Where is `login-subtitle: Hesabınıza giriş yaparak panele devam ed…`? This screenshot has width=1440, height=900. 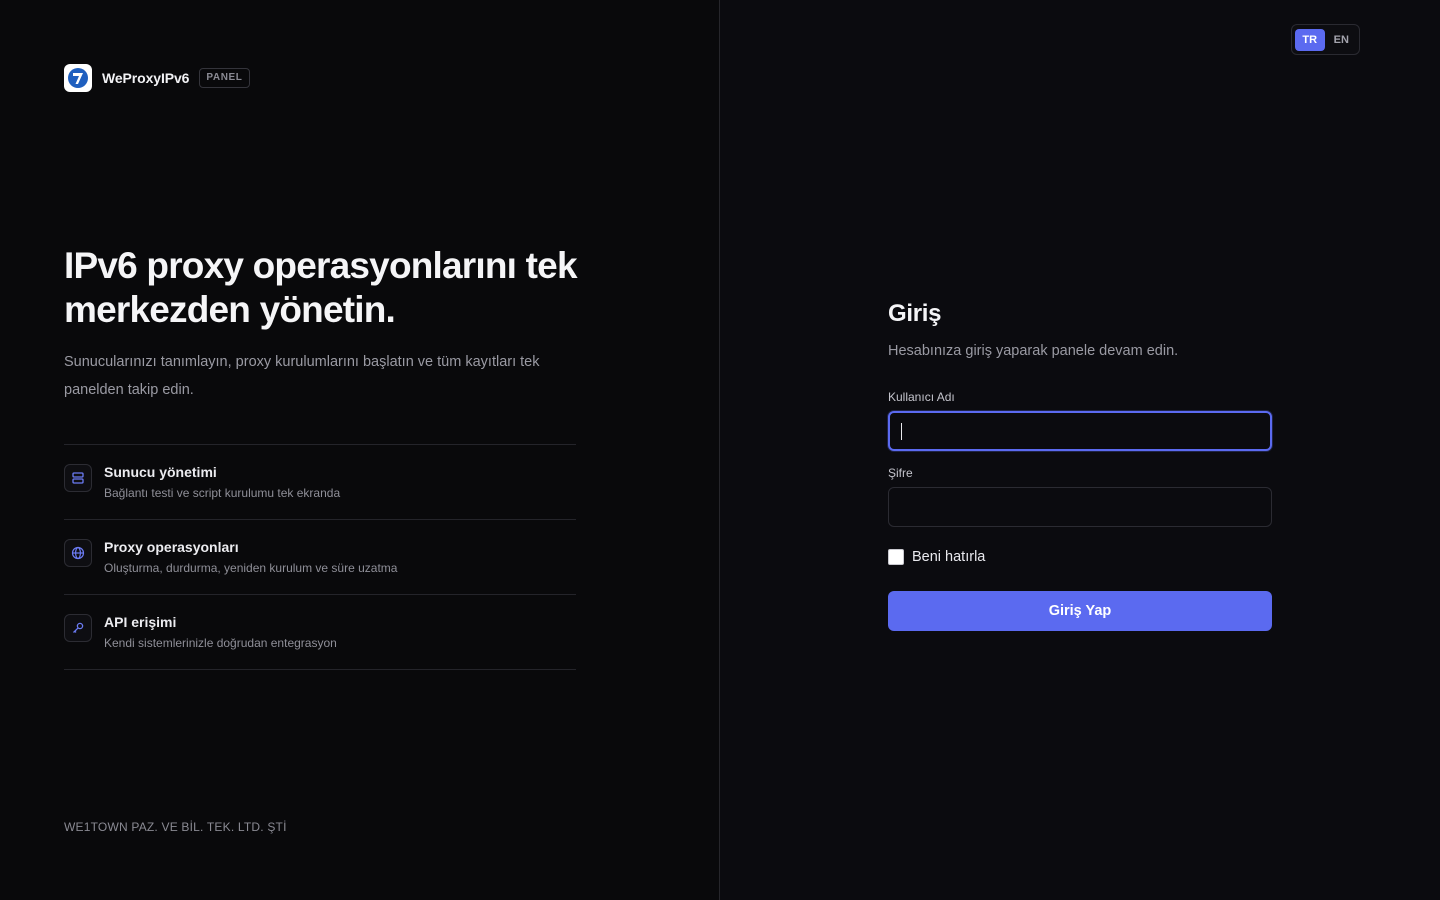 login-subtitle: Hesabınıza giriş yaparak panele devam ed… is located at coordinates (1033, 351).